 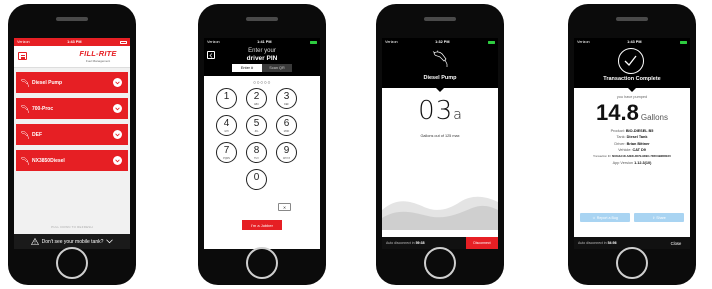 What do you see at coordinates (632, 113) in the screenshot?
I see `pumped-amount: 14.8 Gallons` at bounding box center [632, 113].